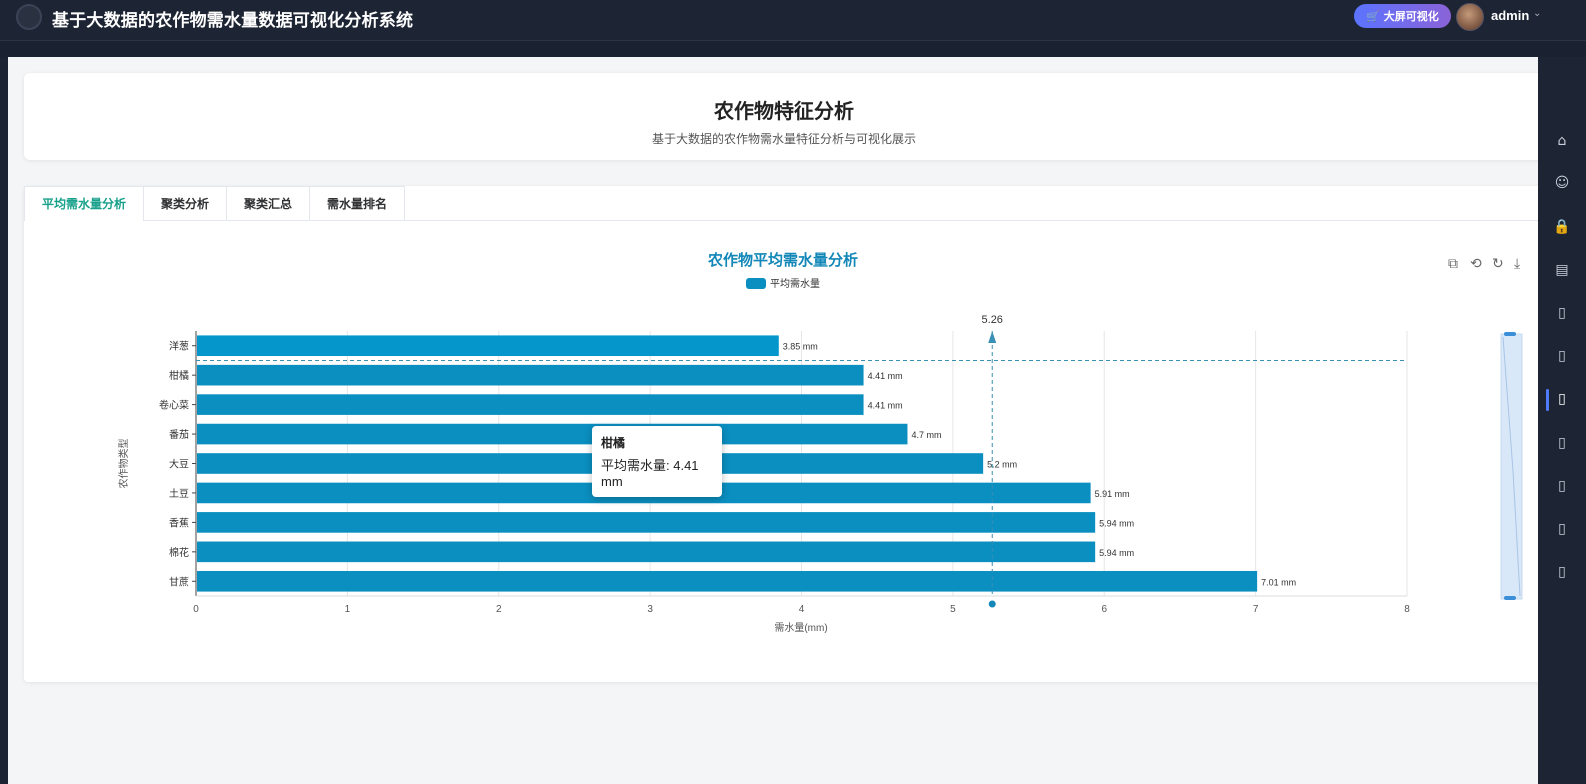 The width and height of the screenshot is (1586, 784). What do you see at coordinates (926, 435) in the screenshot?
I see `bar-value-label: 4.7 mm` at bounding box center [926, 435].